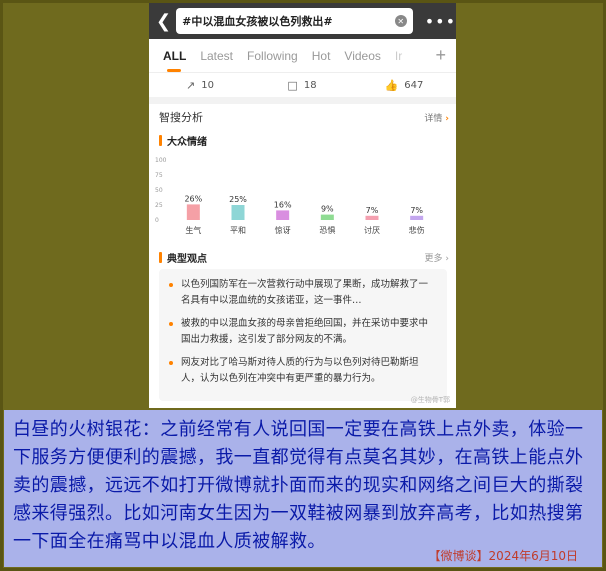 Image resolution: width=606 pixels, height=571 pixels. Describe the element at coordinates (187, 142) in the screenshot. I see `sentiment-title-text: 大众情绪` at that location.